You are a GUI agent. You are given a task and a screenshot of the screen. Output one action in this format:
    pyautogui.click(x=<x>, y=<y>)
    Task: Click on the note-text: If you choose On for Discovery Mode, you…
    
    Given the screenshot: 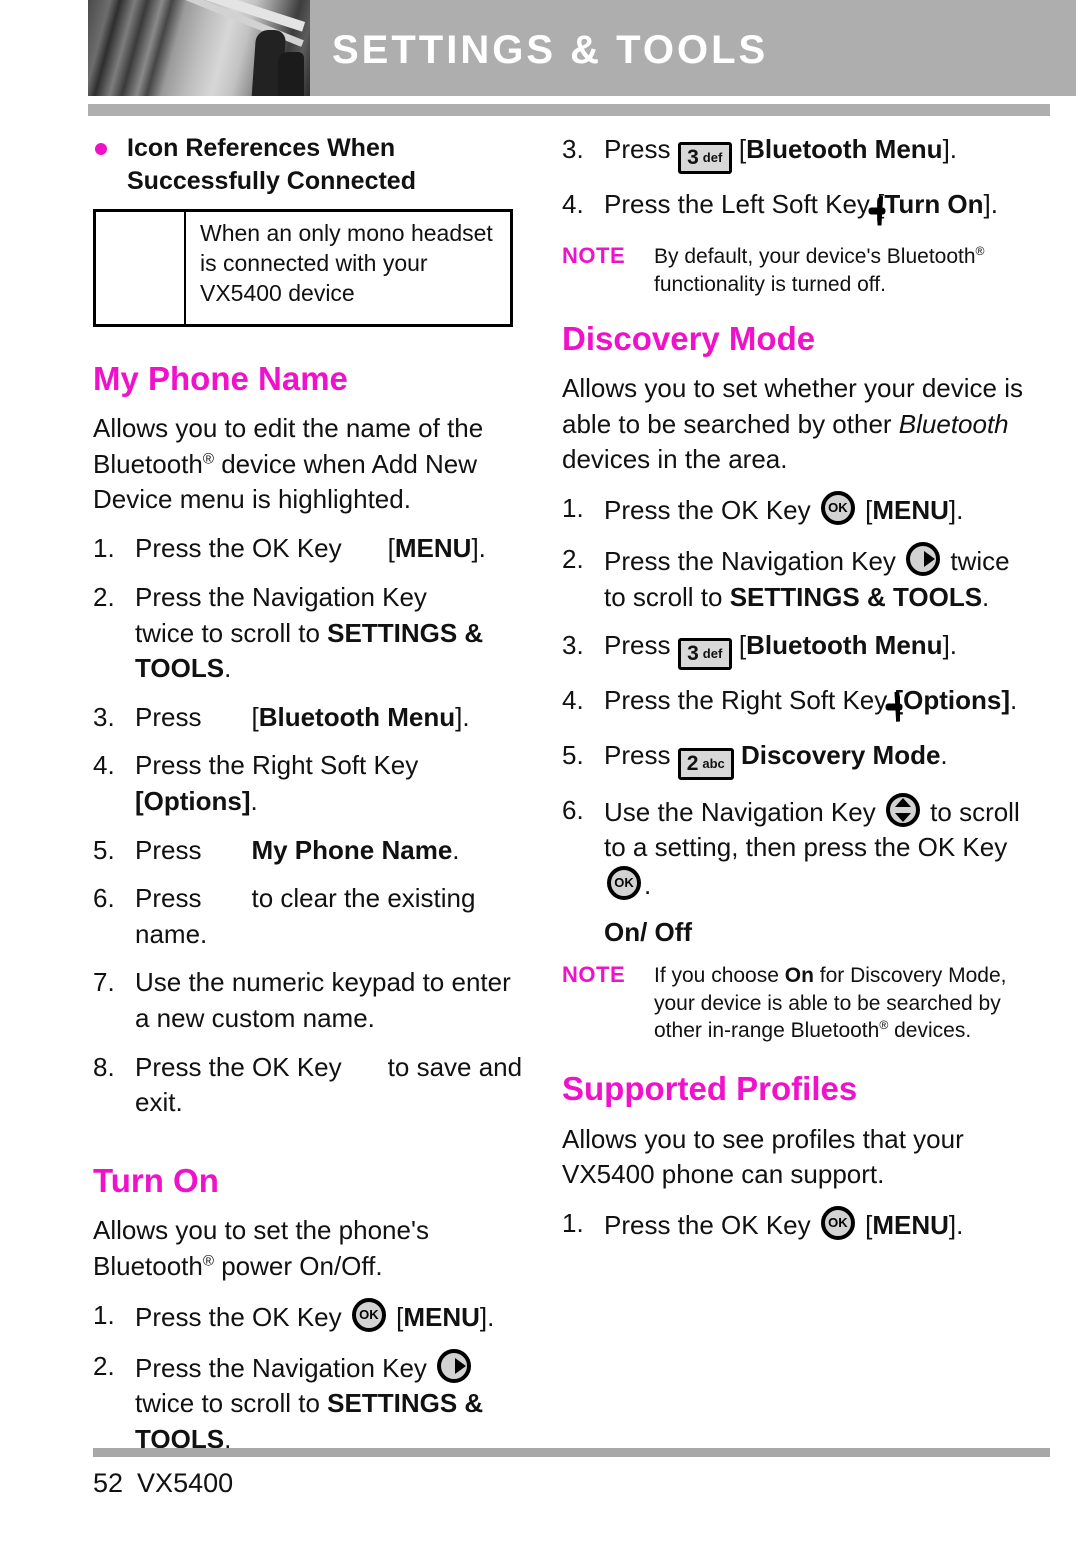 What is the action you would take?
    pyautogui.click(x=830, y=1003)
    